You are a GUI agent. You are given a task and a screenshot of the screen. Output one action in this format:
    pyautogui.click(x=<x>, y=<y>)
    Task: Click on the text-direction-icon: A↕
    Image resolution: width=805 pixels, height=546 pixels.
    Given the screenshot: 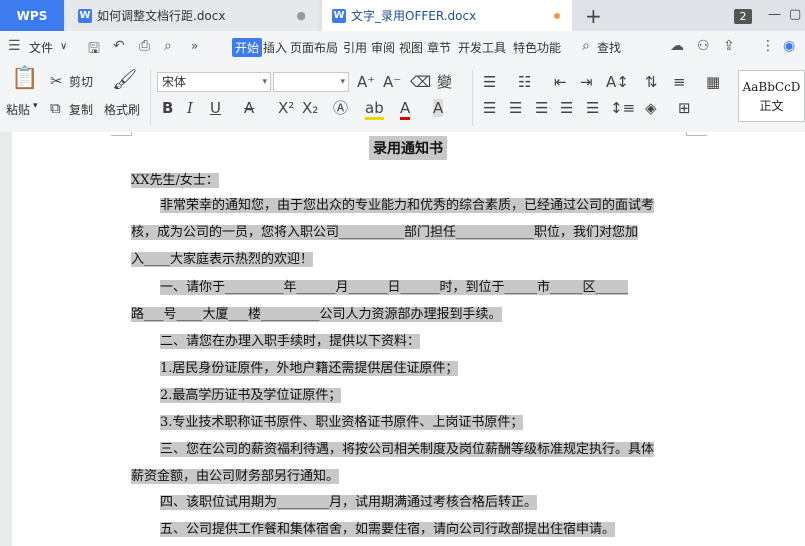 What is the action you would take?
    pyautogui.click(x=617, y=82)
    